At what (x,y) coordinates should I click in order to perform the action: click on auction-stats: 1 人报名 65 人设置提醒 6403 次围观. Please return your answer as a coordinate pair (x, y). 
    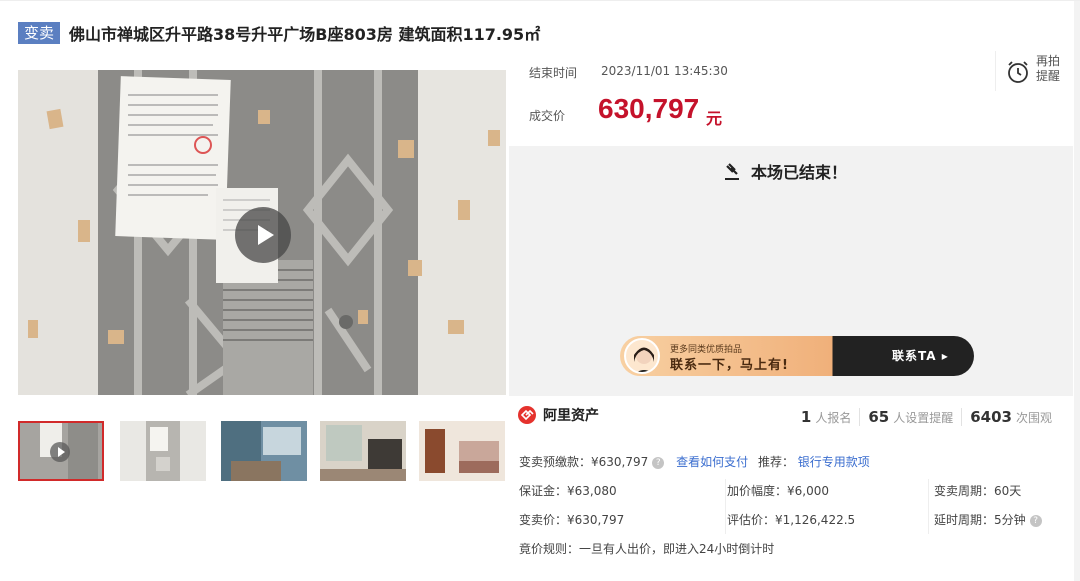
    Looking at the image, I should click on (926, 417).